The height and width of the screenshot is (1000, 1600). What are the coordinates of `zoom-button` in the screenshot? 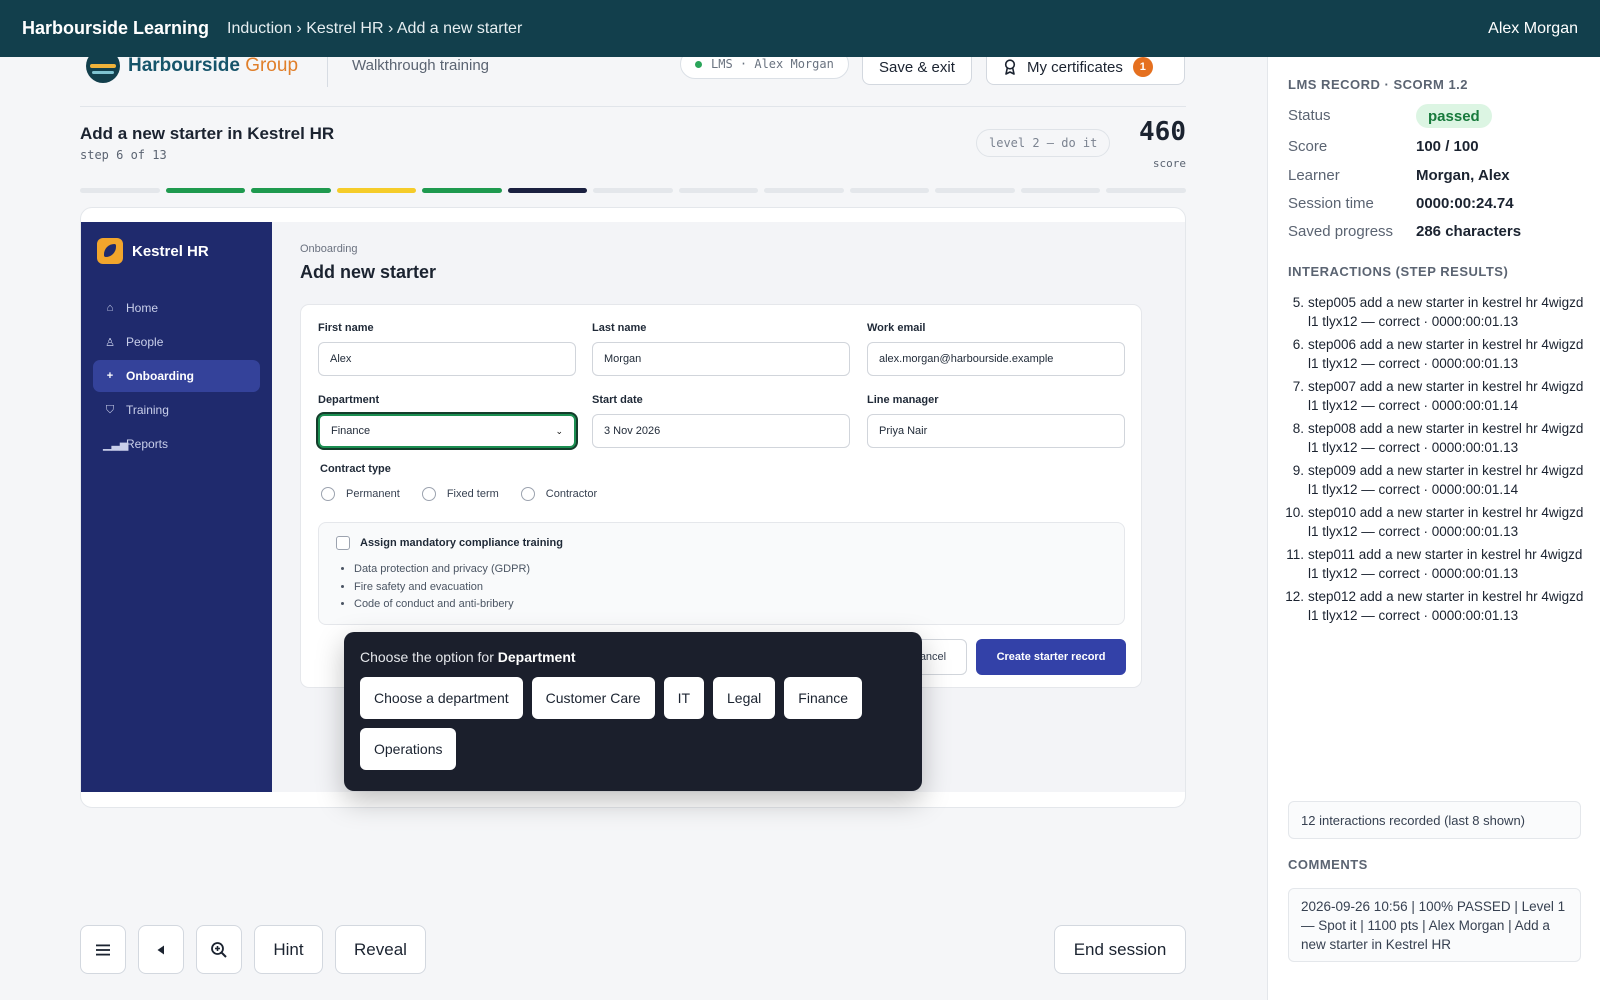 It's located at (219, 949).